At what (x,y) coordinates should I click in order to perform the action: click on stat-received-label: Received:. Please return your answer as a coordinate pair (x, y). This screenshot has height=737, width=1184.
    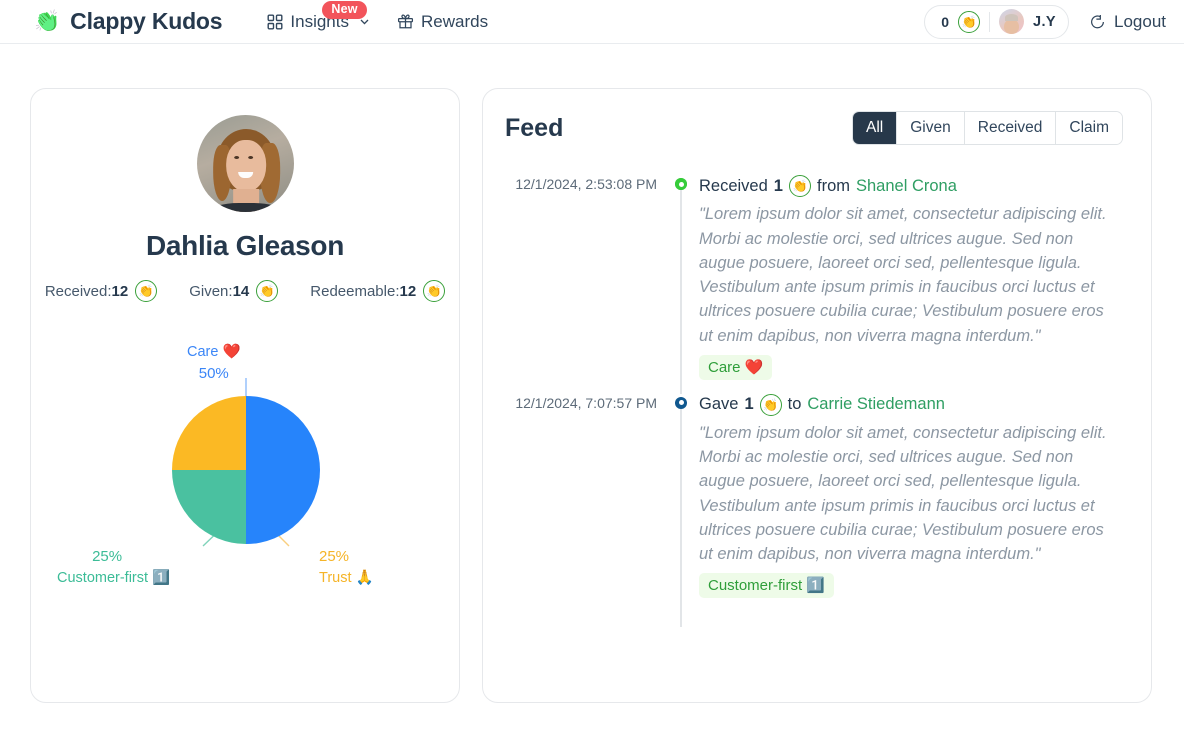
    Looking at the image, I should click on (78, 291).